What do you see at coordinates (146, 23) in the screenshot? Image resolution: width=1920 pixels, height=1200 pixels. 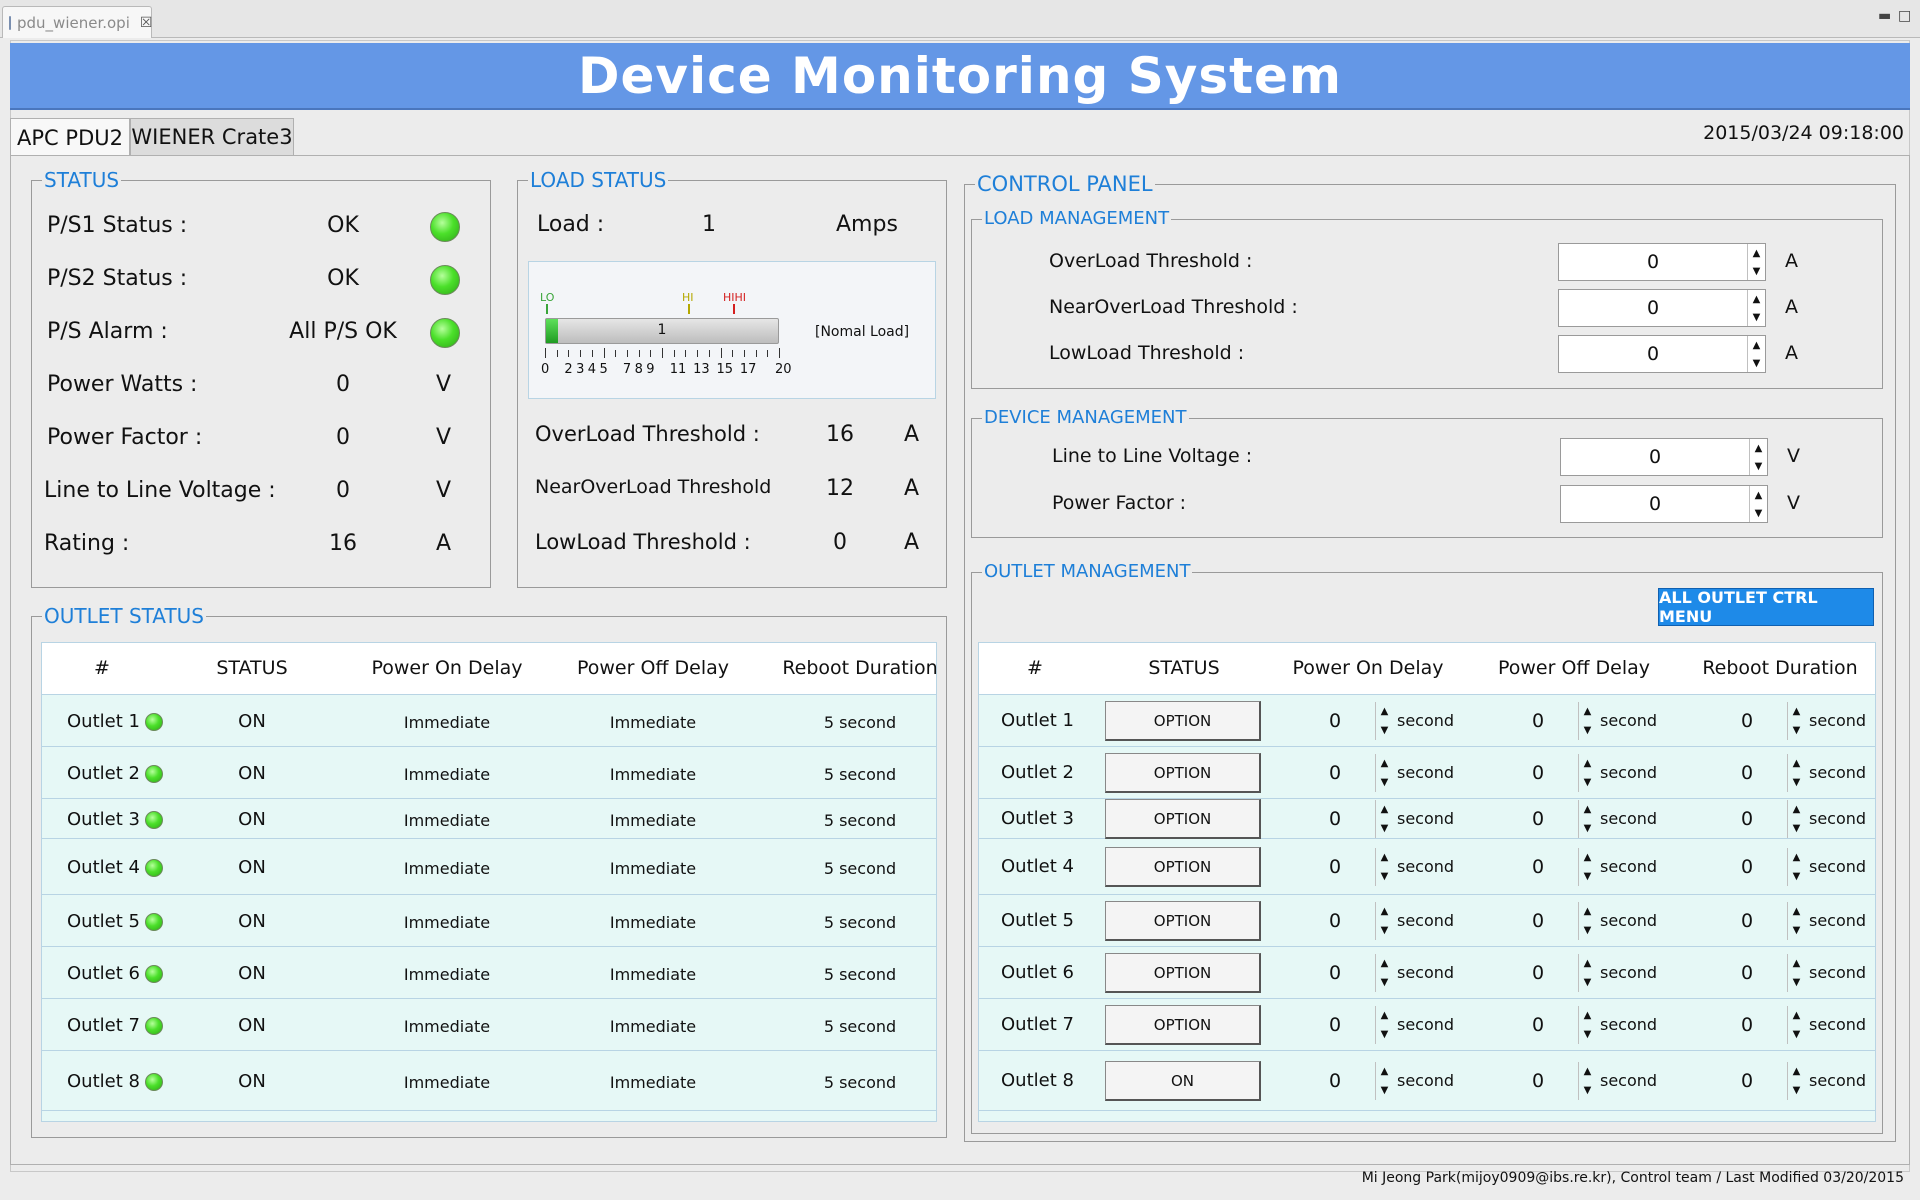 I see `close-icon: ☒` at bounding box center [146, 23].